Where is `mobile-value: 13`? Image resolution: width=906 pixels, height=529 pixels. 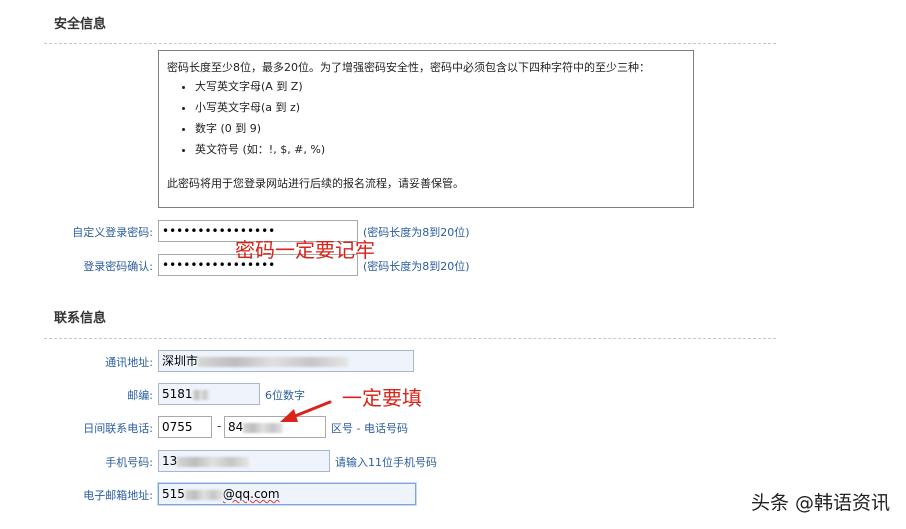
mobile-value: 13 is located at coordinates (170, 461).